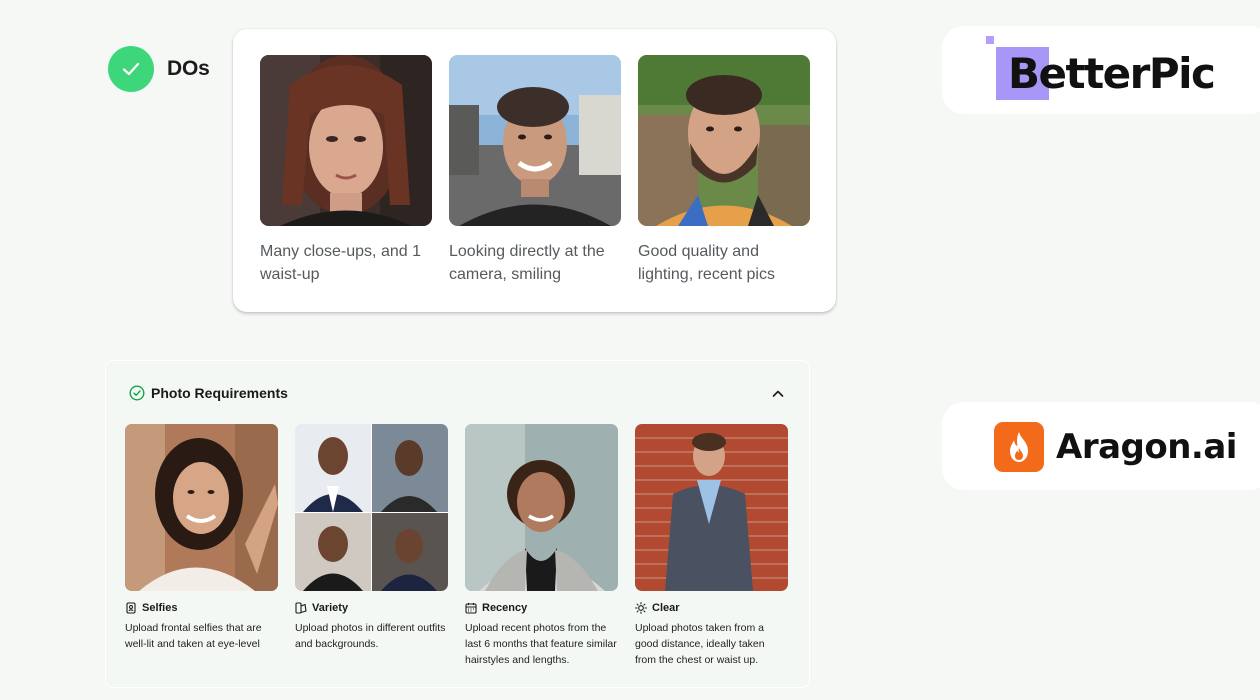 This screenshot has width=1260, height=700. What do you see at coordinates (371, 608) in the screenshot?
I see `requirement-label: Variety` at bounding box center [371, 608].